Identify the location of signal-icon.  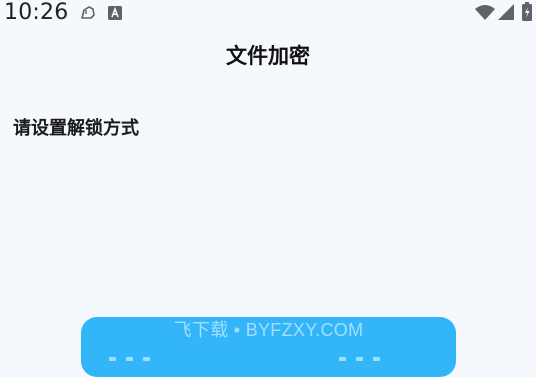
(506, 14).